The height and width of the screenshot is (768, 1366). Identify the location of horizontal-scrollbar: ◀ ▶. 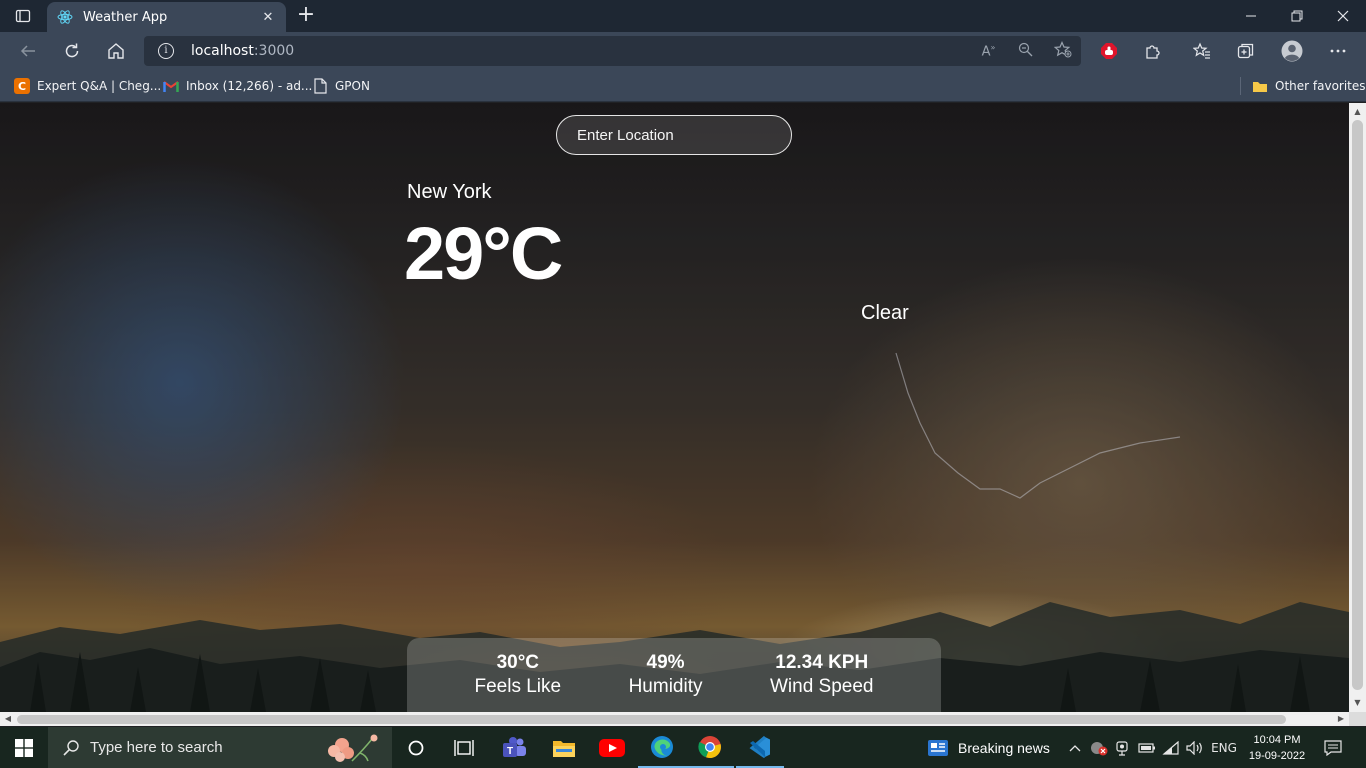
(674, 719).